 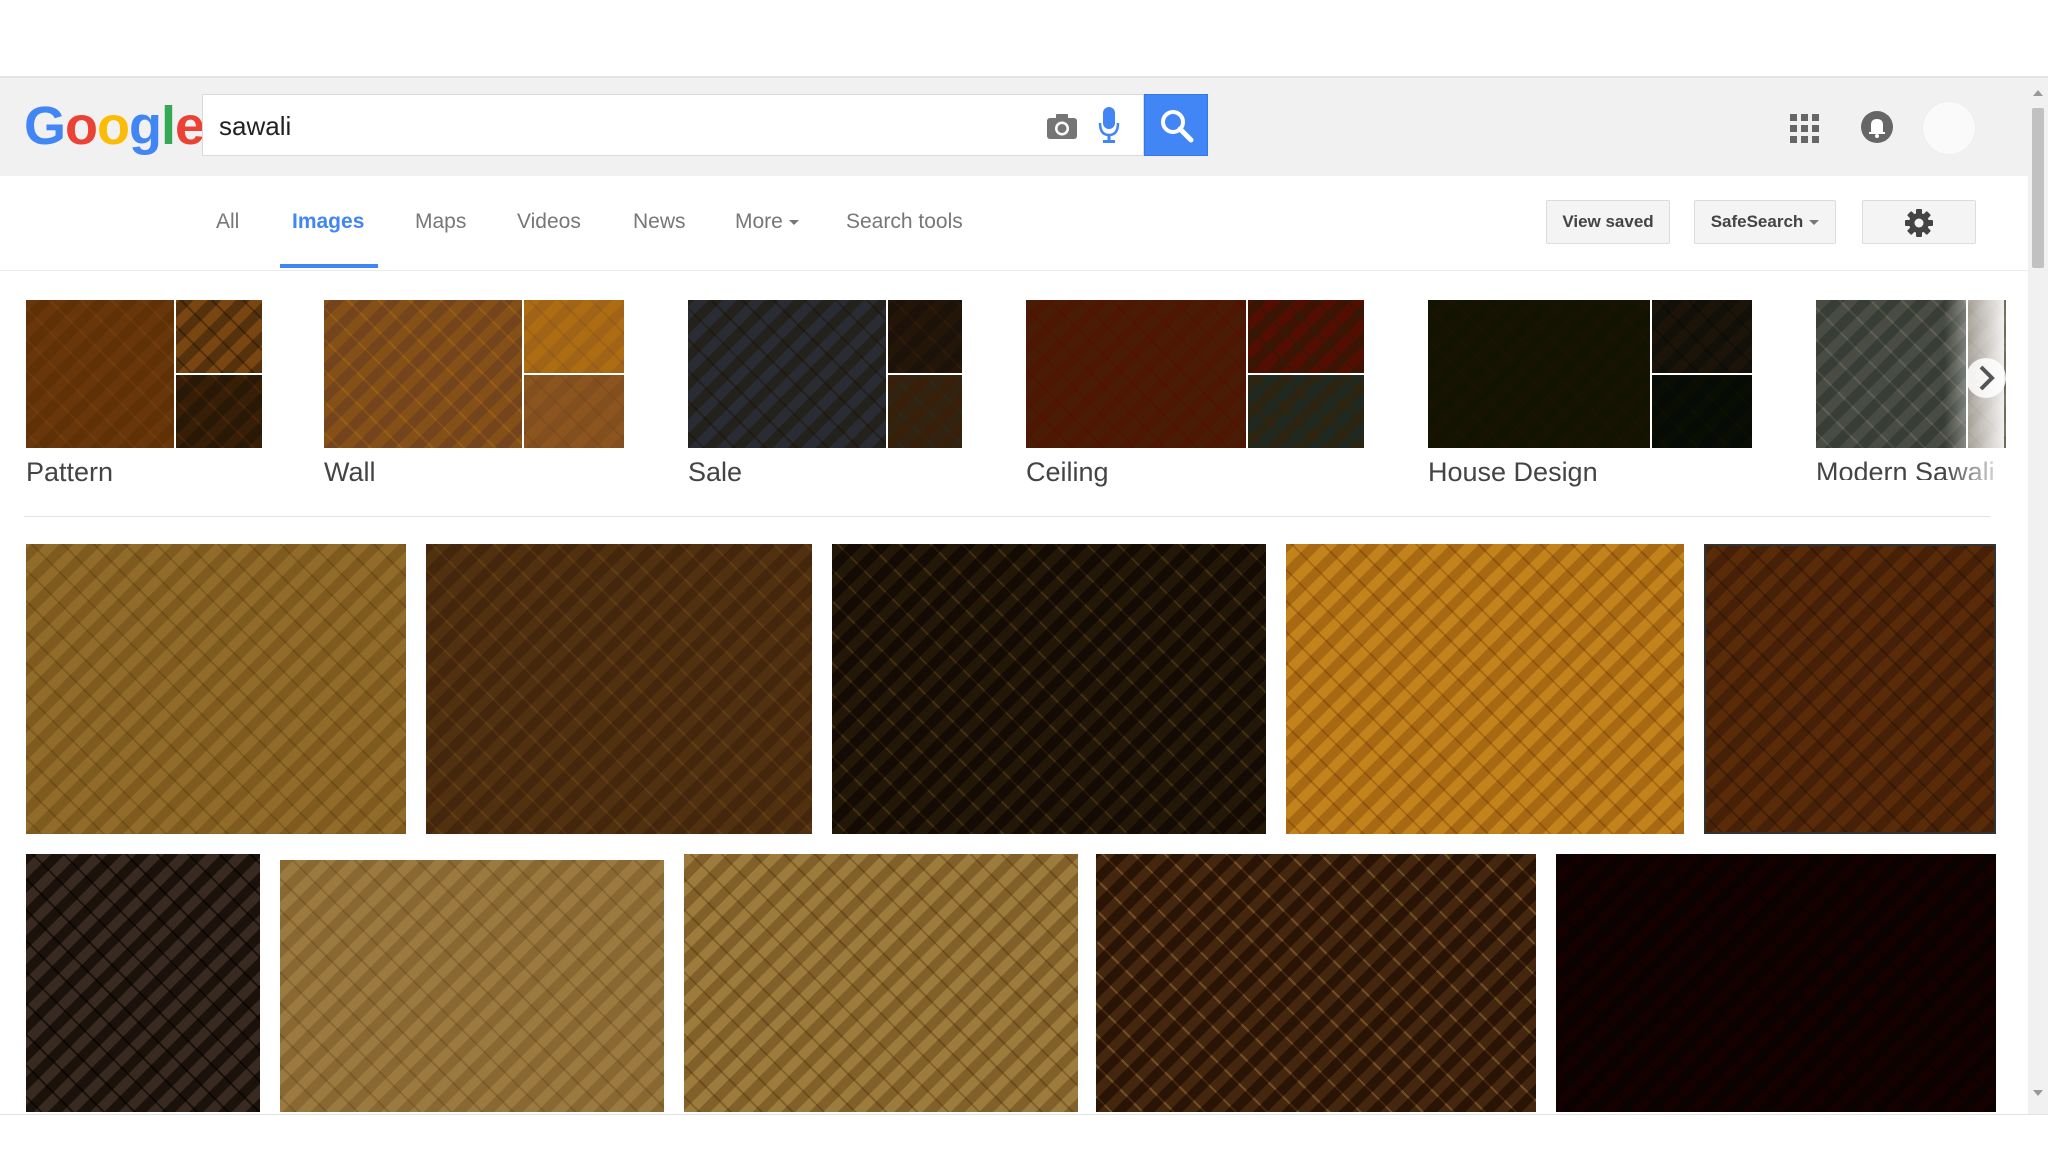 What do you see at coordinates (1007, 516) in the screenshot?
I see `divider` at bounding box center [1007, 516].